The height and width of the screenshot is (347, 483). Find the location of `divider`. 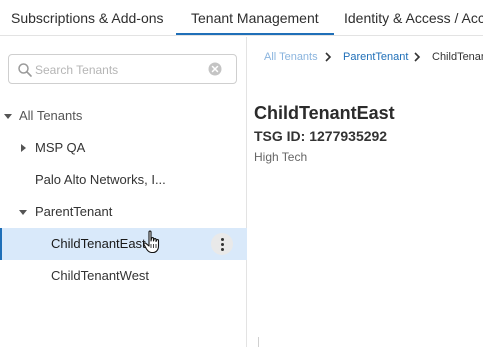

divider is located at coordinates (258, 342).